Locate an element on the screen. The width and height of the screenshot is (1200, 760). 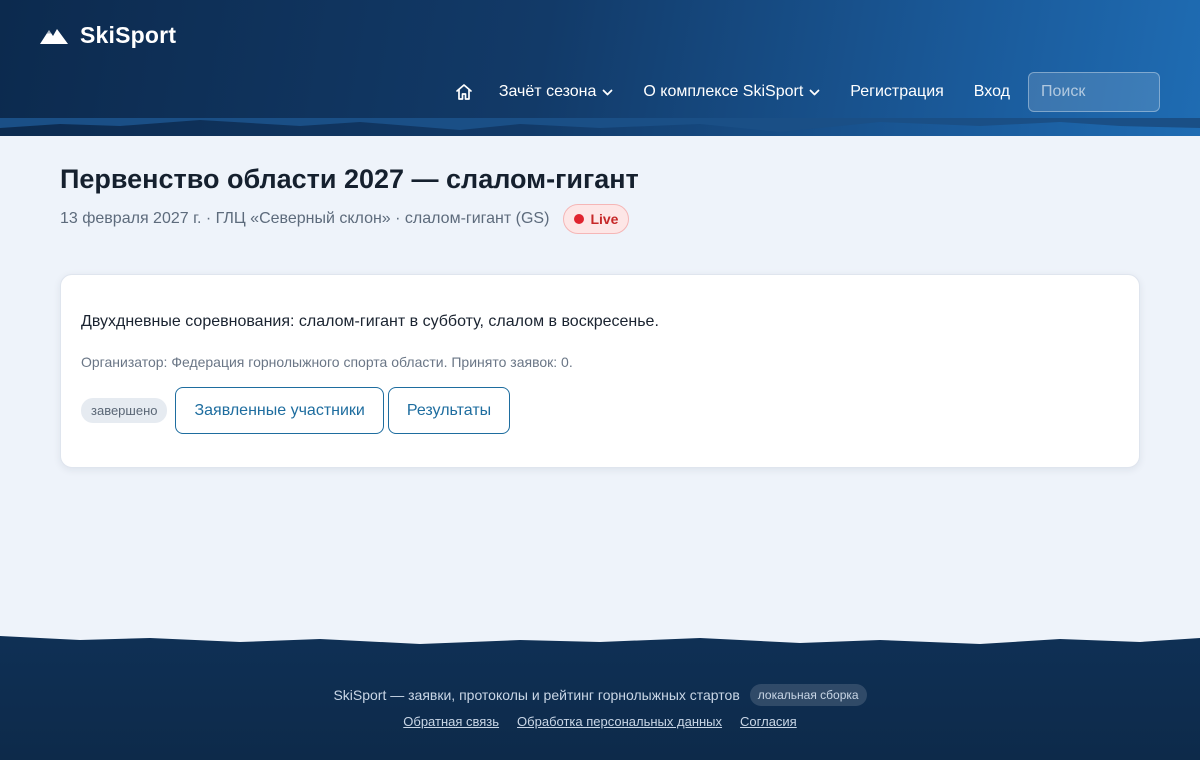
nav-registration: Регистрация is located at coordinates (897, 92).